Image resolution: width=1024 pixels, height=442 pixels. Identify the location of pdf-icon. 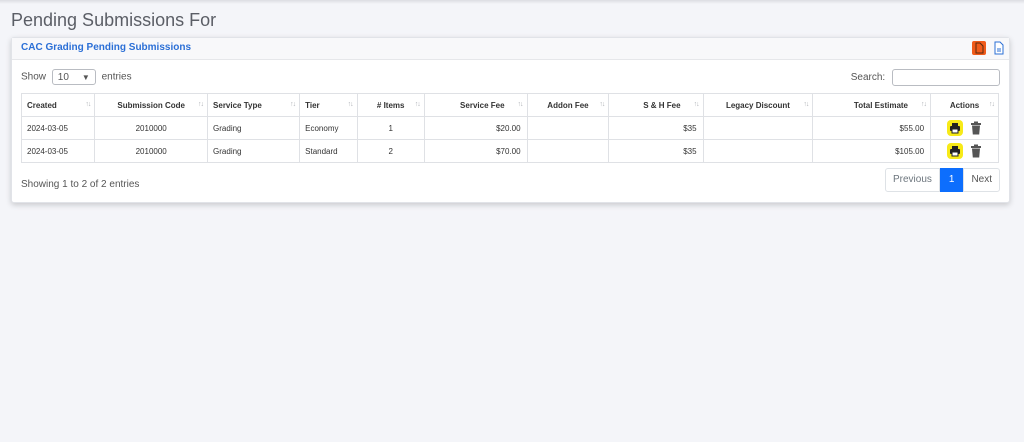
(979, 48).